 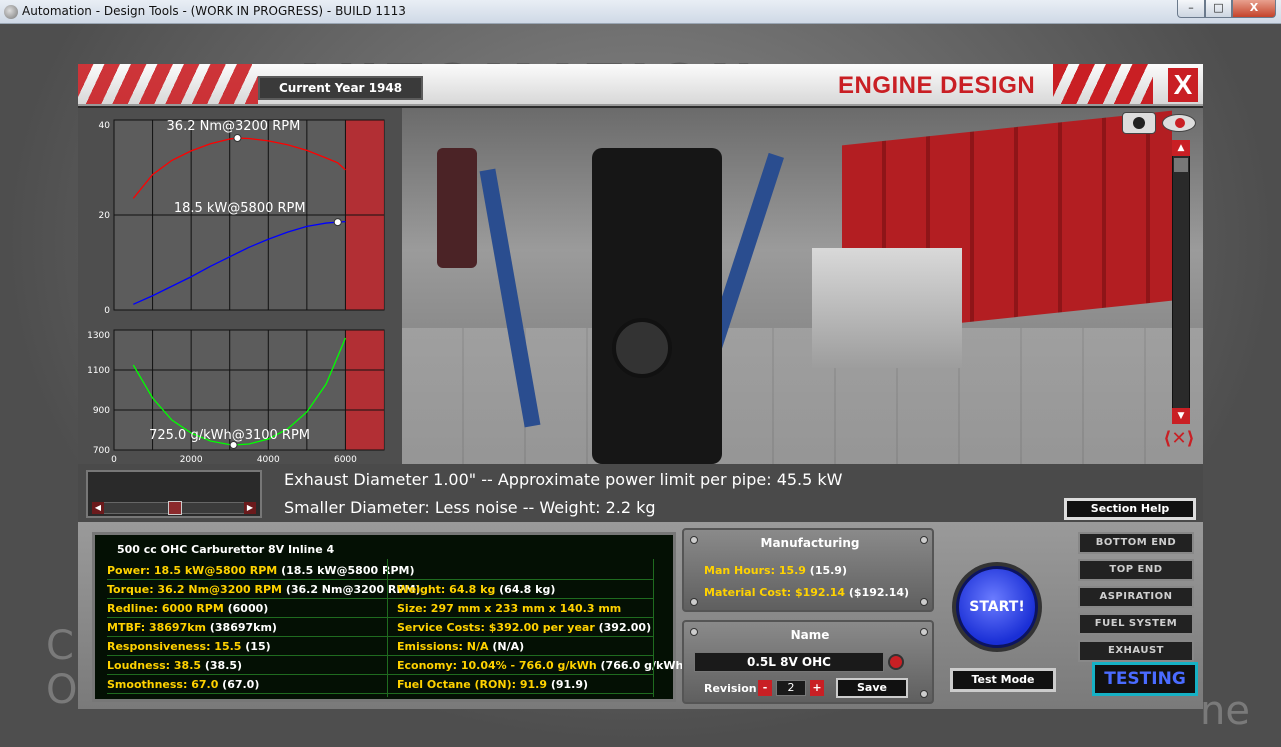 I want to click on maximize-button: □, so click(x=1218, y=9).